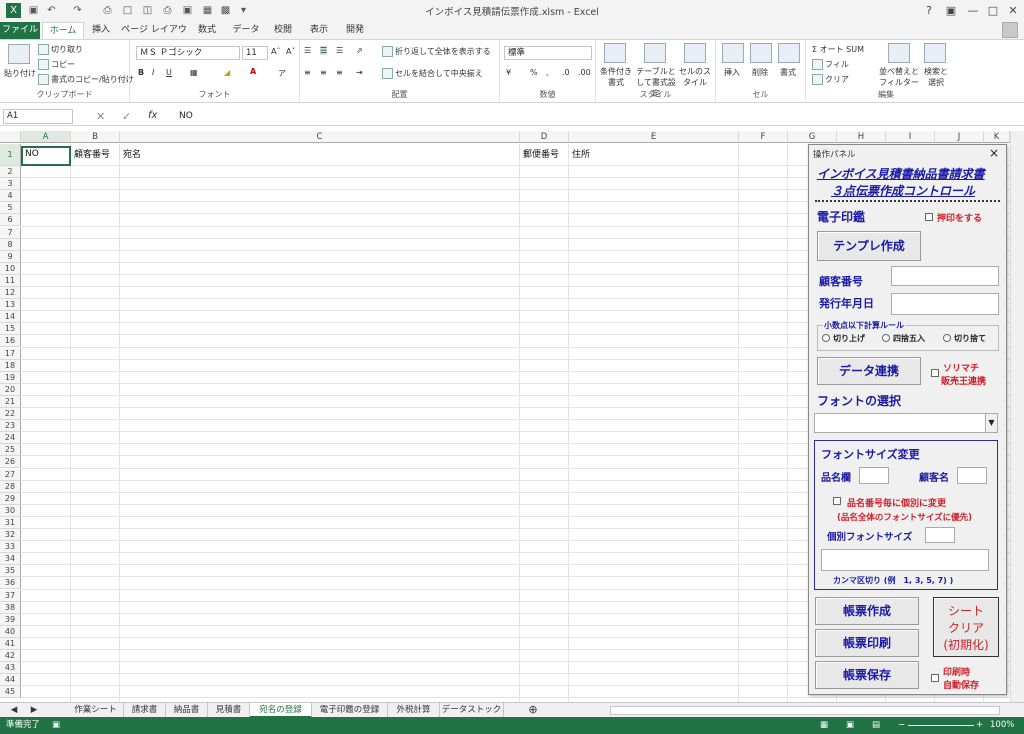  I want to click on column-header-f: F, so click(763, 137).